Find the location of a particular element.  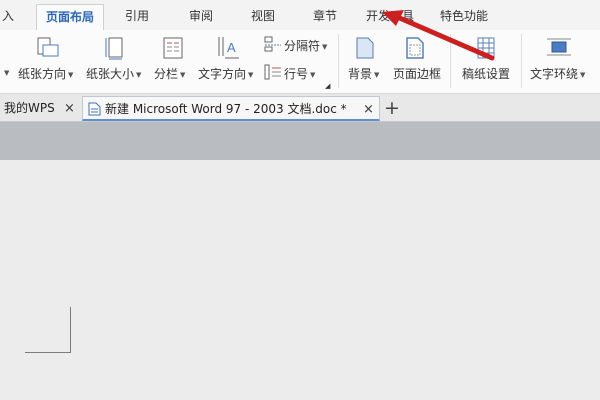

separator-button: 分隔符 ▼ is located at coordinates (305, 45).